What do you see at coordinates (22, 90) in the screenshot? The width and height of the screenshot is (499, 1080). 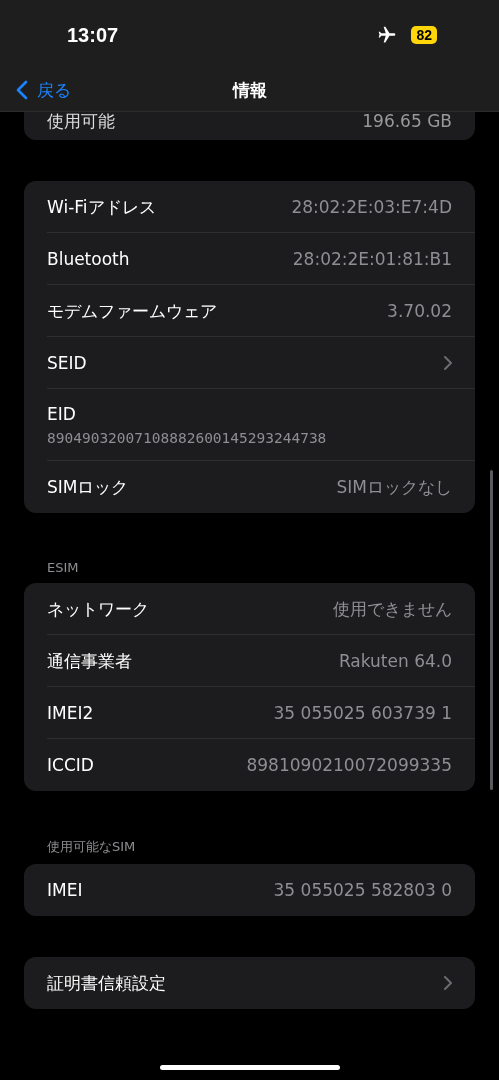 I see `back-chevron-icon` at bounding box center [22, 90].